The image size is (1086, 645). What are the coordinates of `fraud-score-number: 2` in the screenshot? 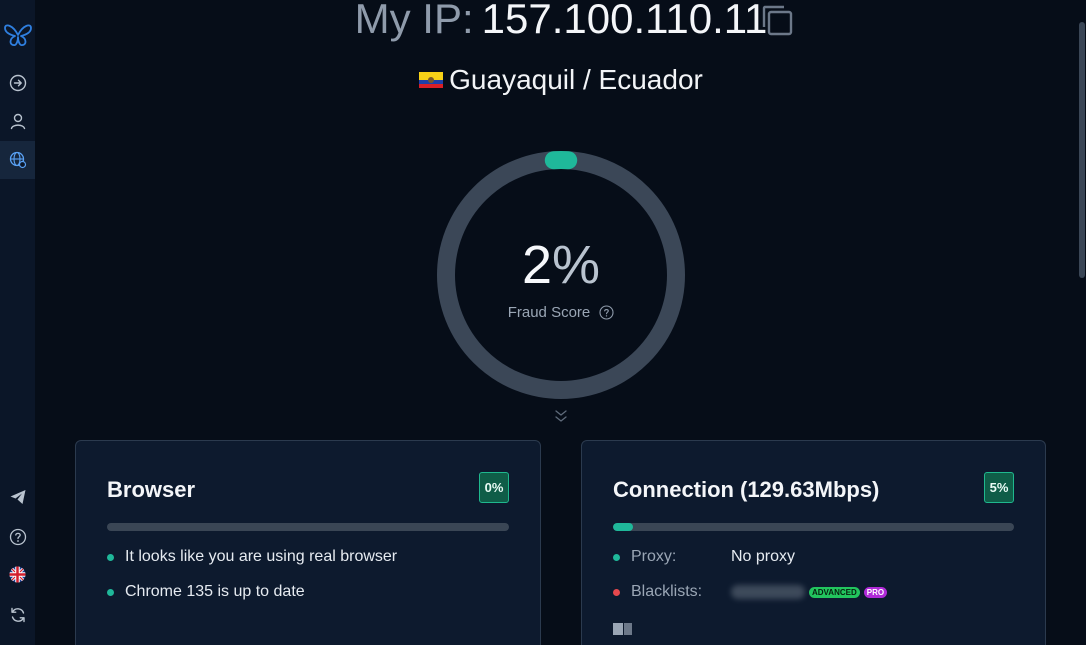 It's located at (537, 265).